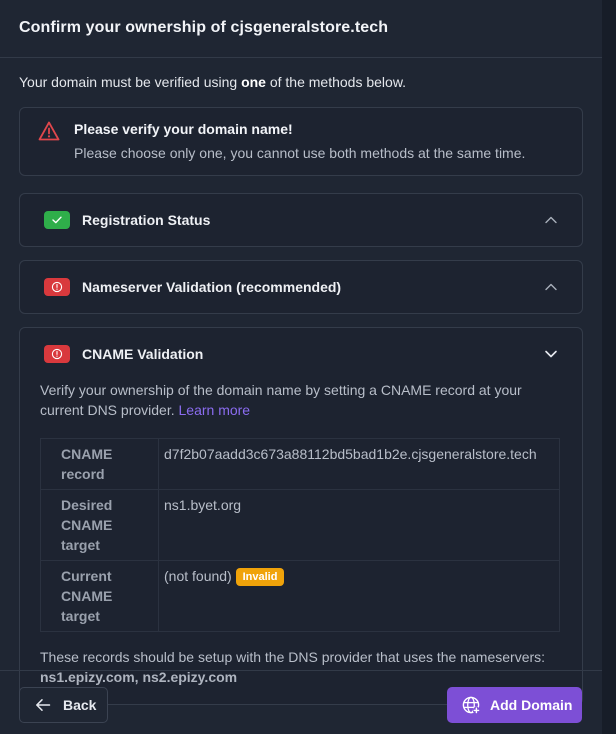 The width and height of the screenshot is (616, 734). I want to click on accordion-title: Nameserver Validation (recommended), so click(212, 287).